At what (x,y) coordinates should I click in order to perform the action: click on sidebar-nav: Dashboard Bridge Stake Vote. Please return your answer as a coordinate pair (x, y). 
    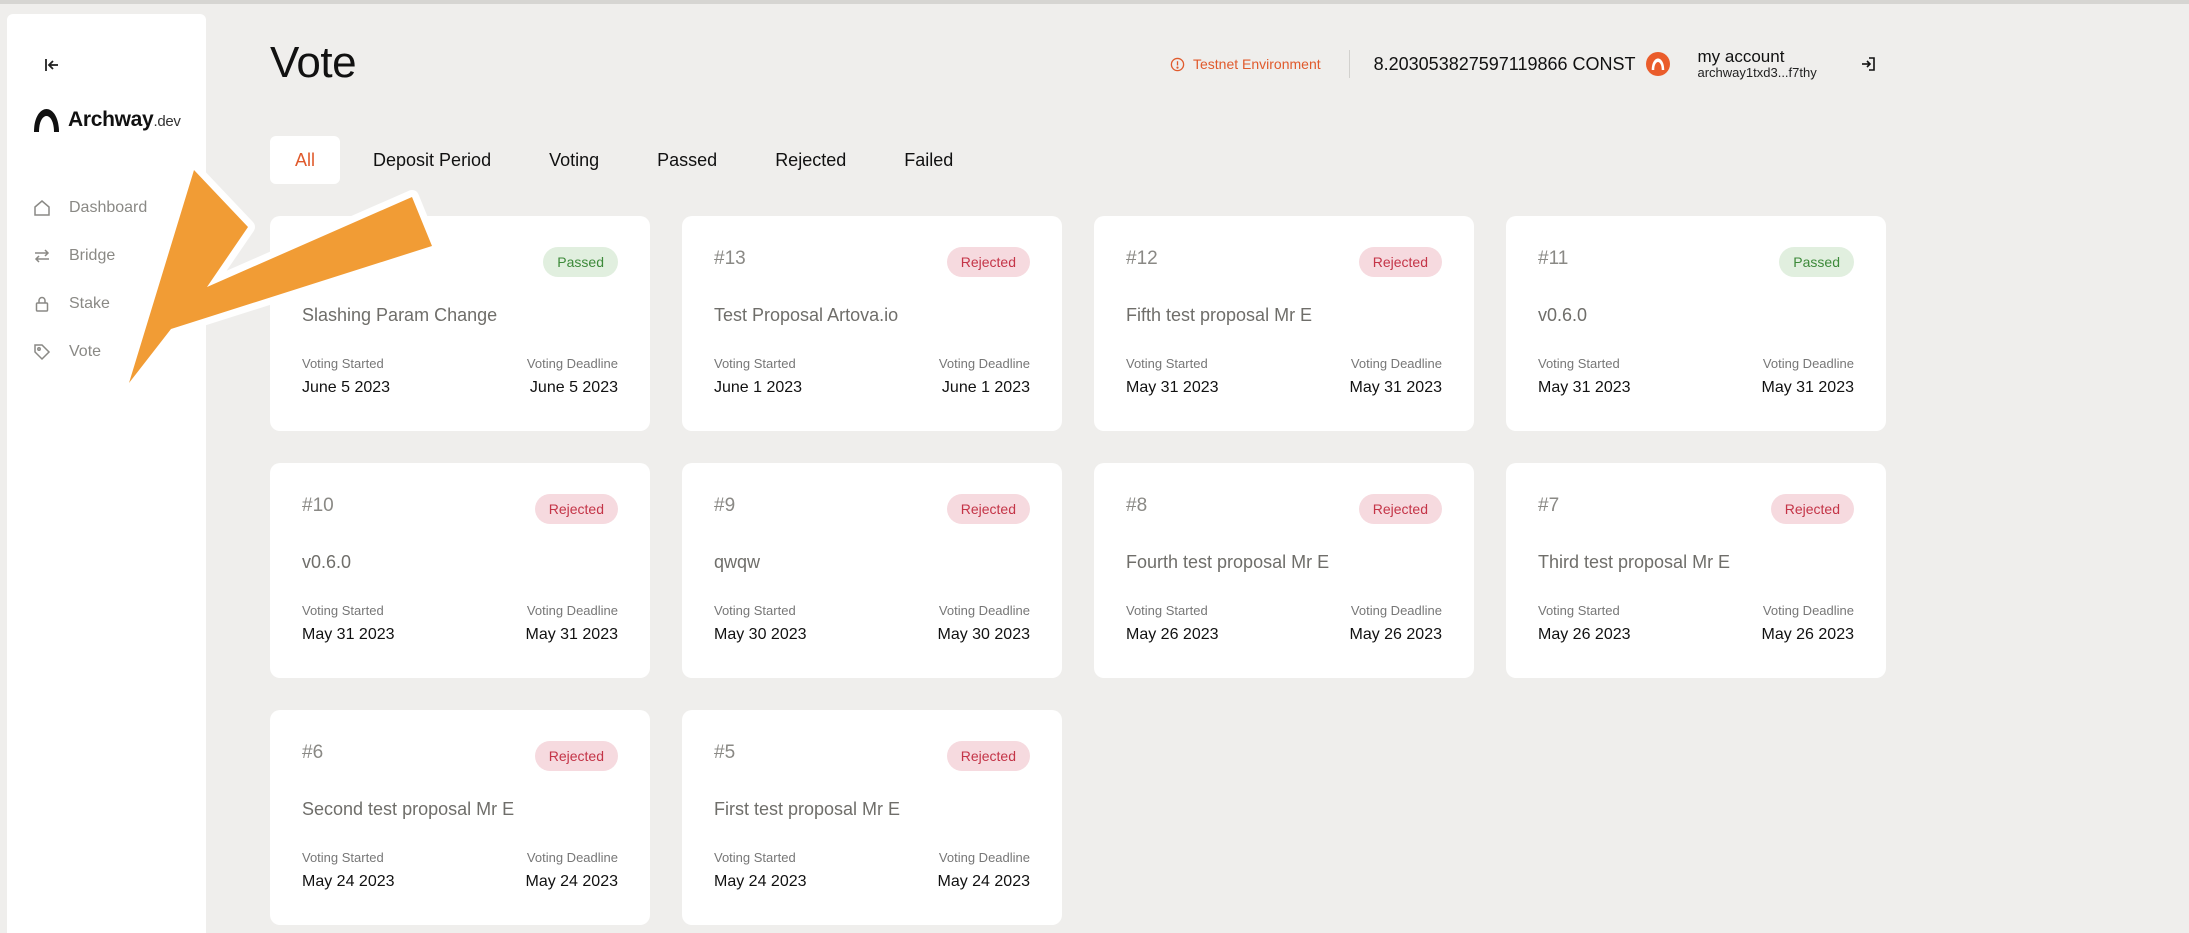
    Looking at the image, I should click on (90, 280).